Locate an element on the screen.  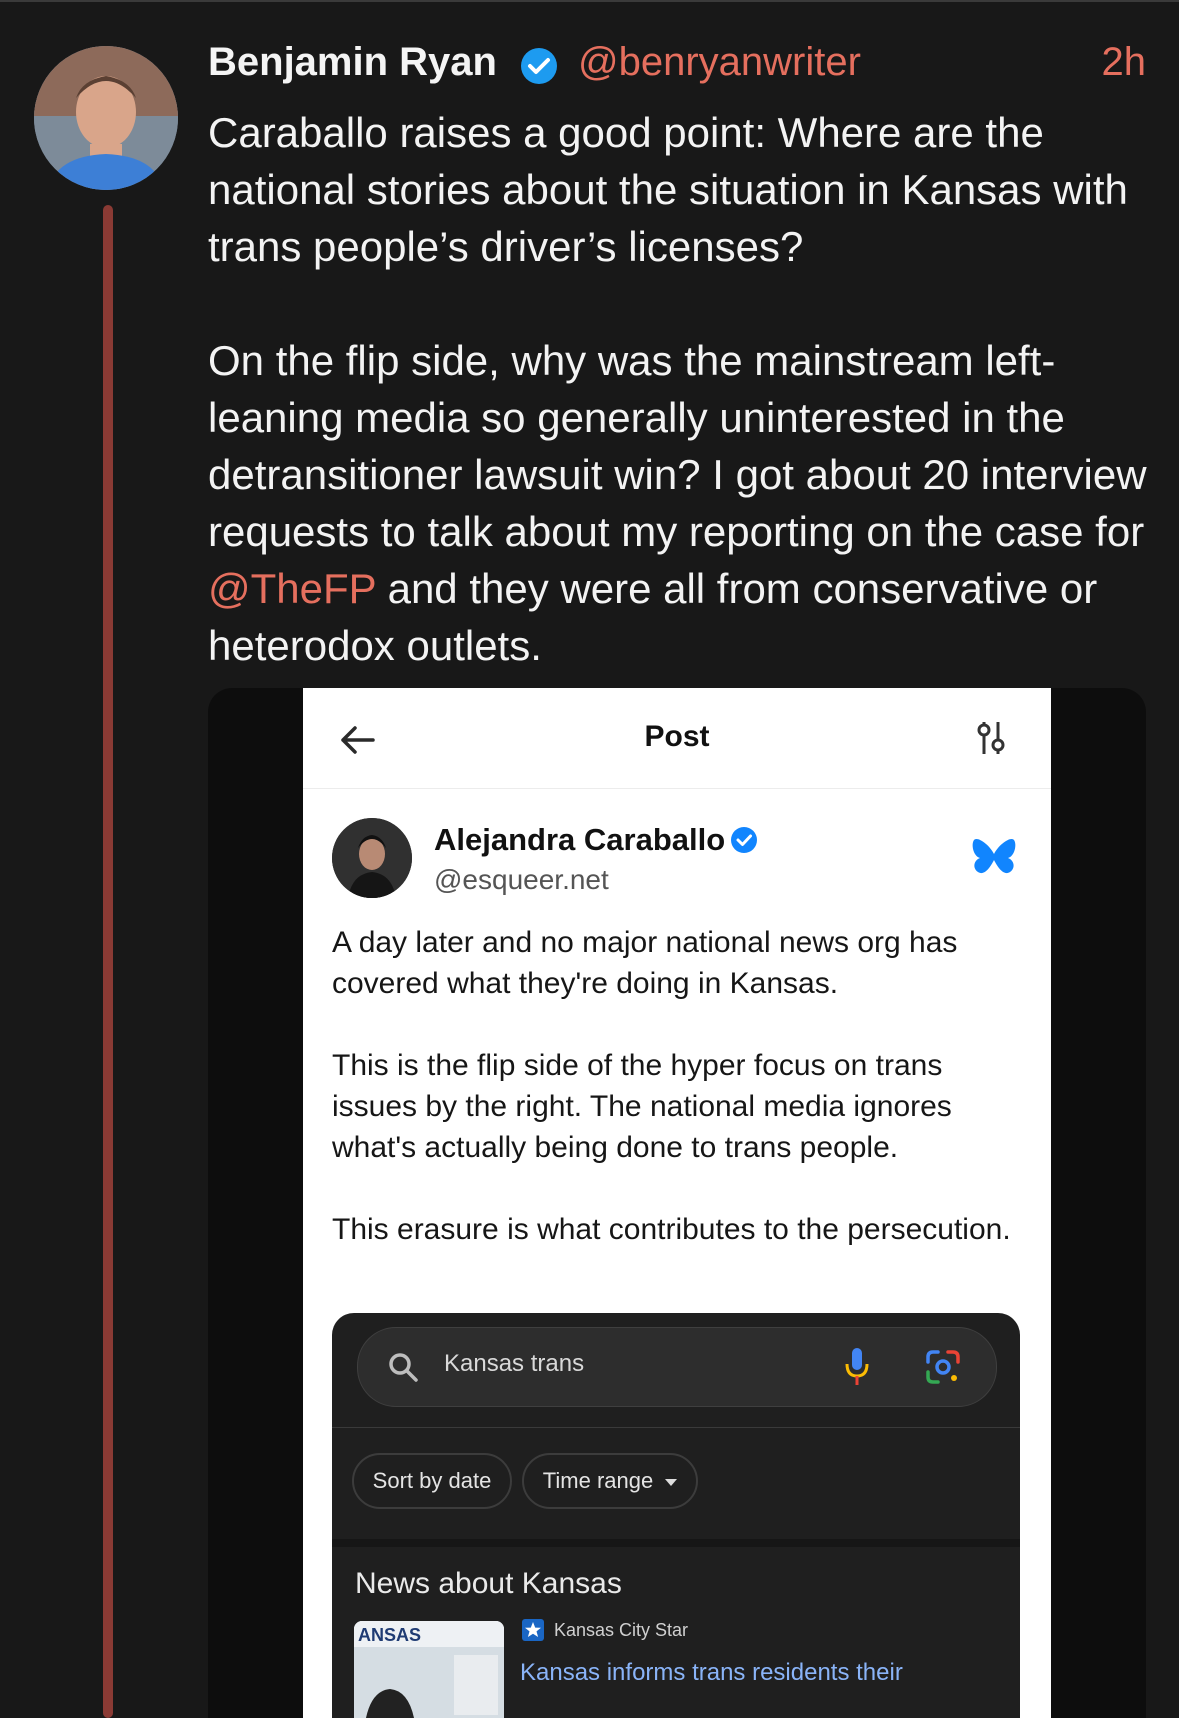
author-handle: @benryanwriter is located at coordinates (719, 62).